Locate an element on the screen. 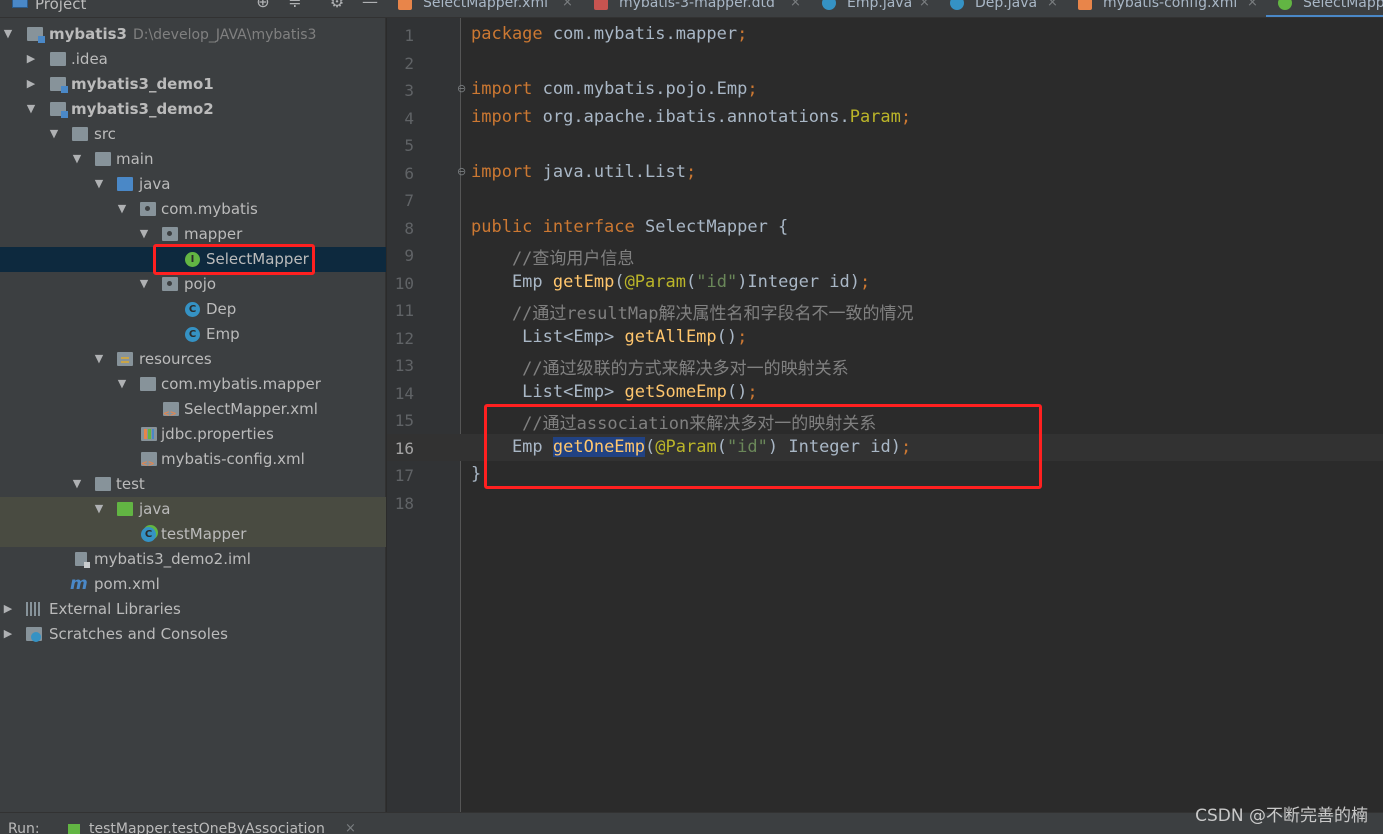 The image size is (1383, 834). tree-item-main: ▼ main is located at coordinates (193, 159).